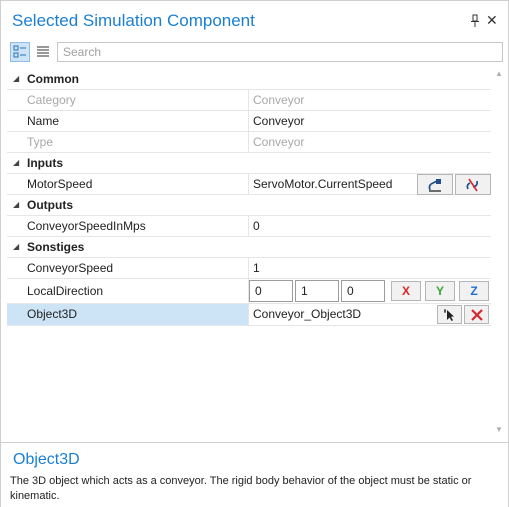  I want to click on pick-object-icon, so click(448, 315).